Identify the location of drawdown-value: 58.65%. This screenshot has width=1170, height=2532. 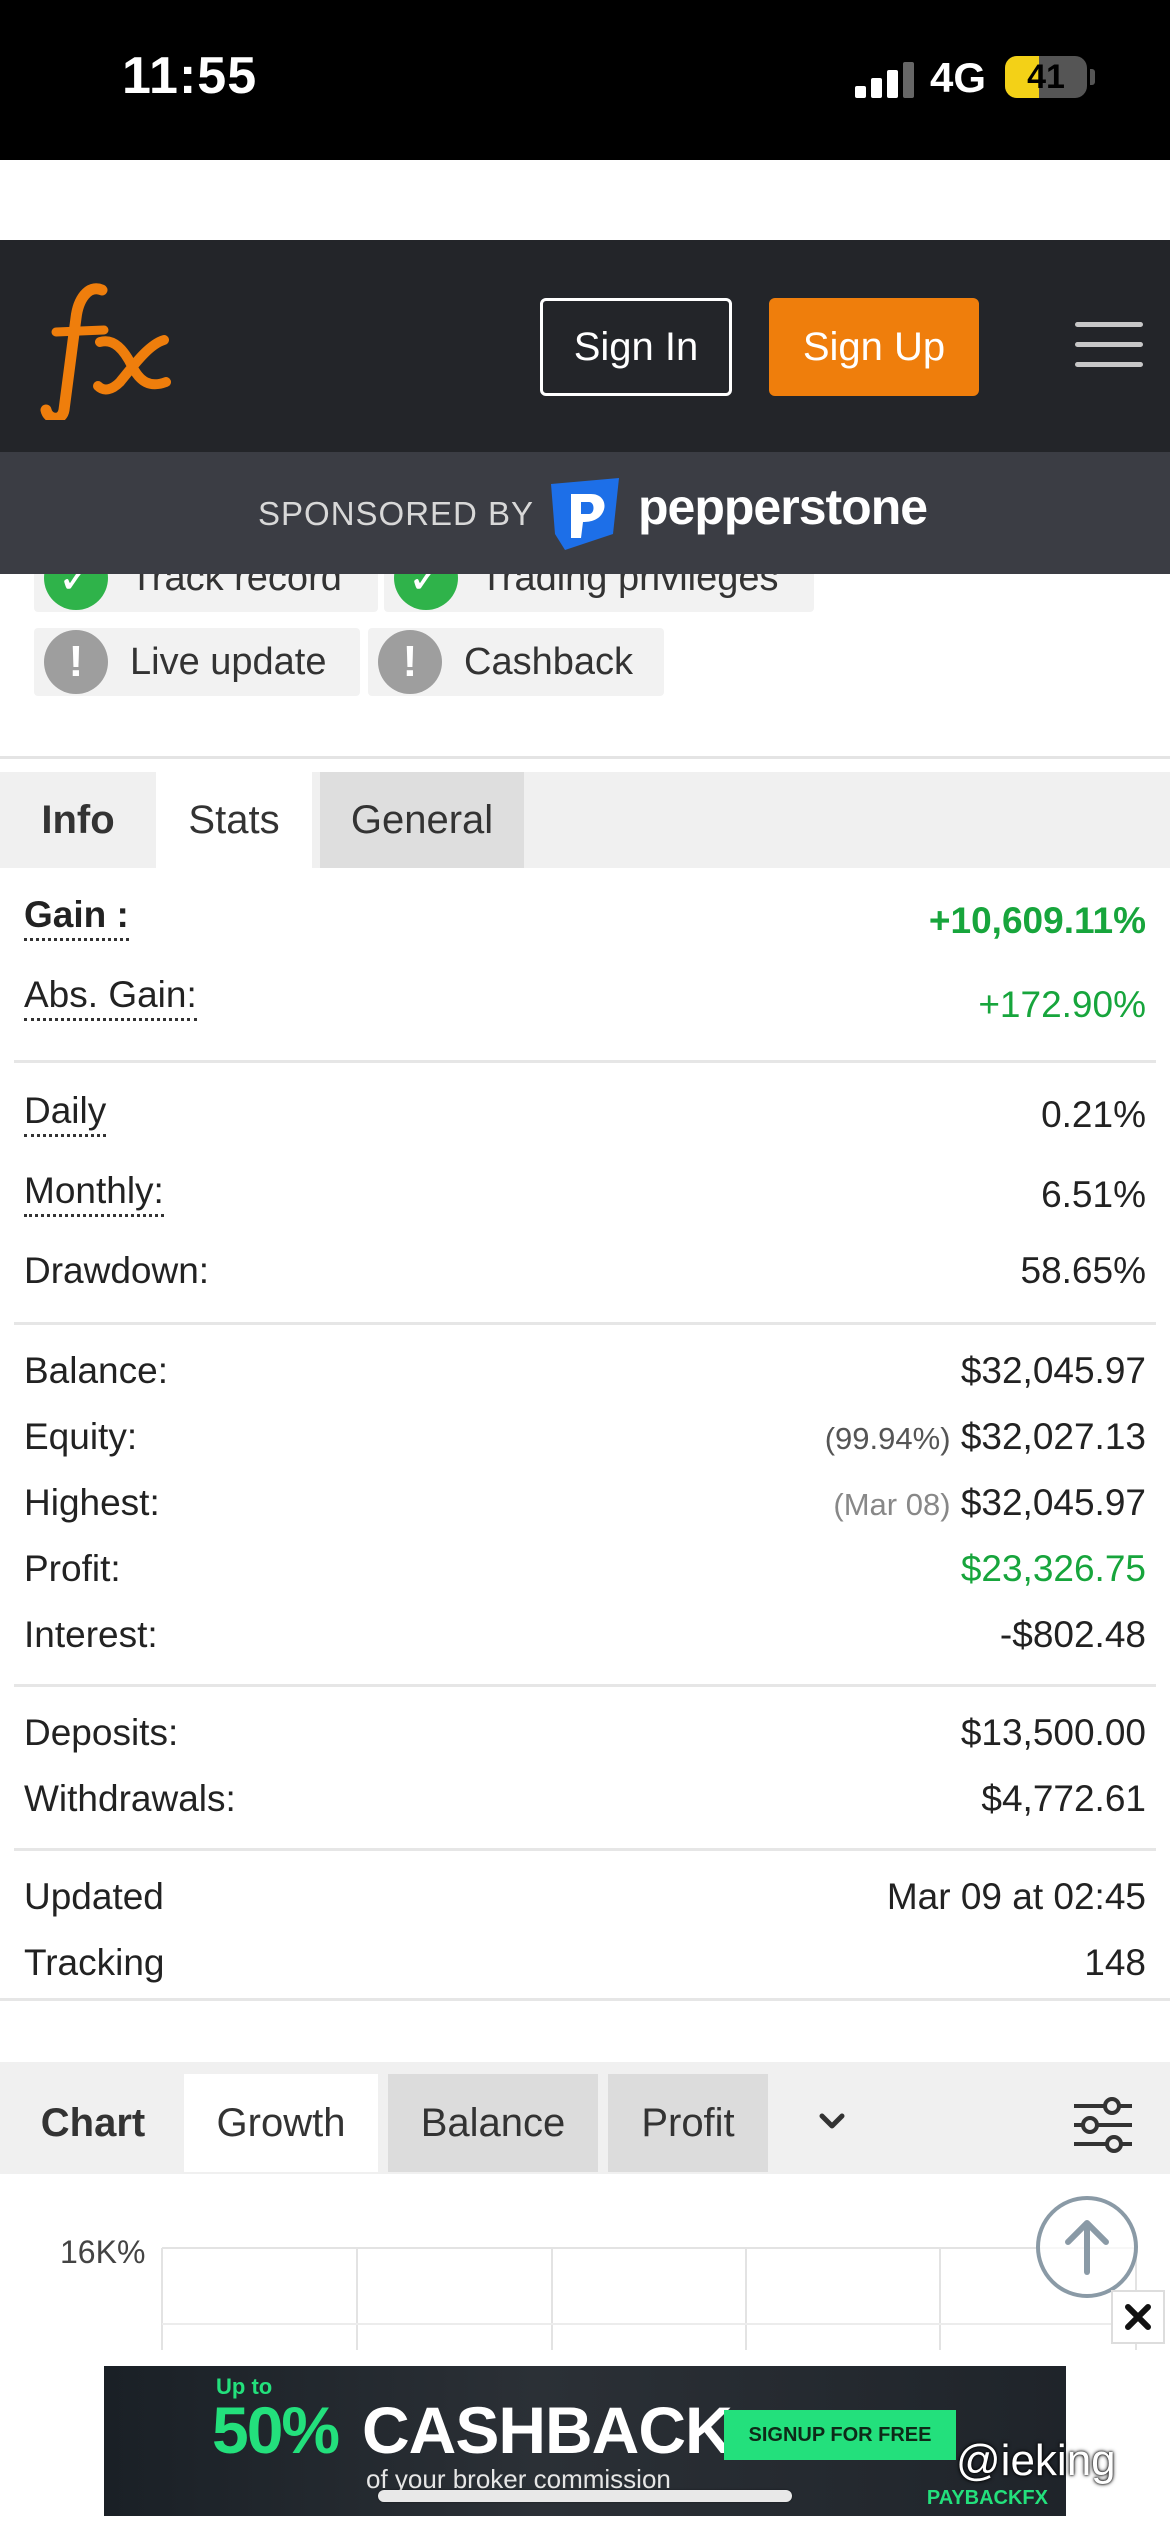
(1083, 1270).